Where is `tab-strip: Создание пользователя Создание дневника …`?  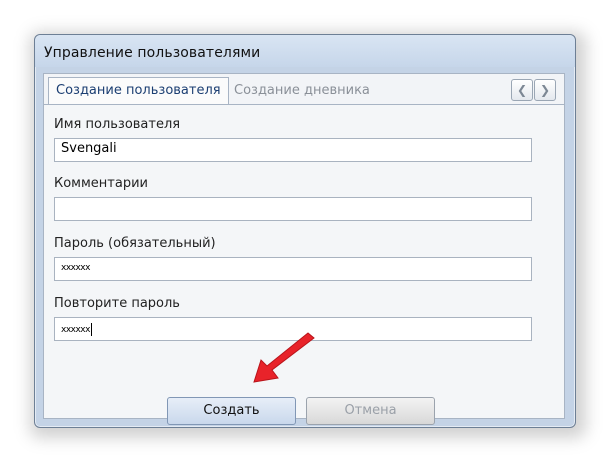
tab-strip: Создание пользователя Создание дневника … is located at coordinates (304, 90).